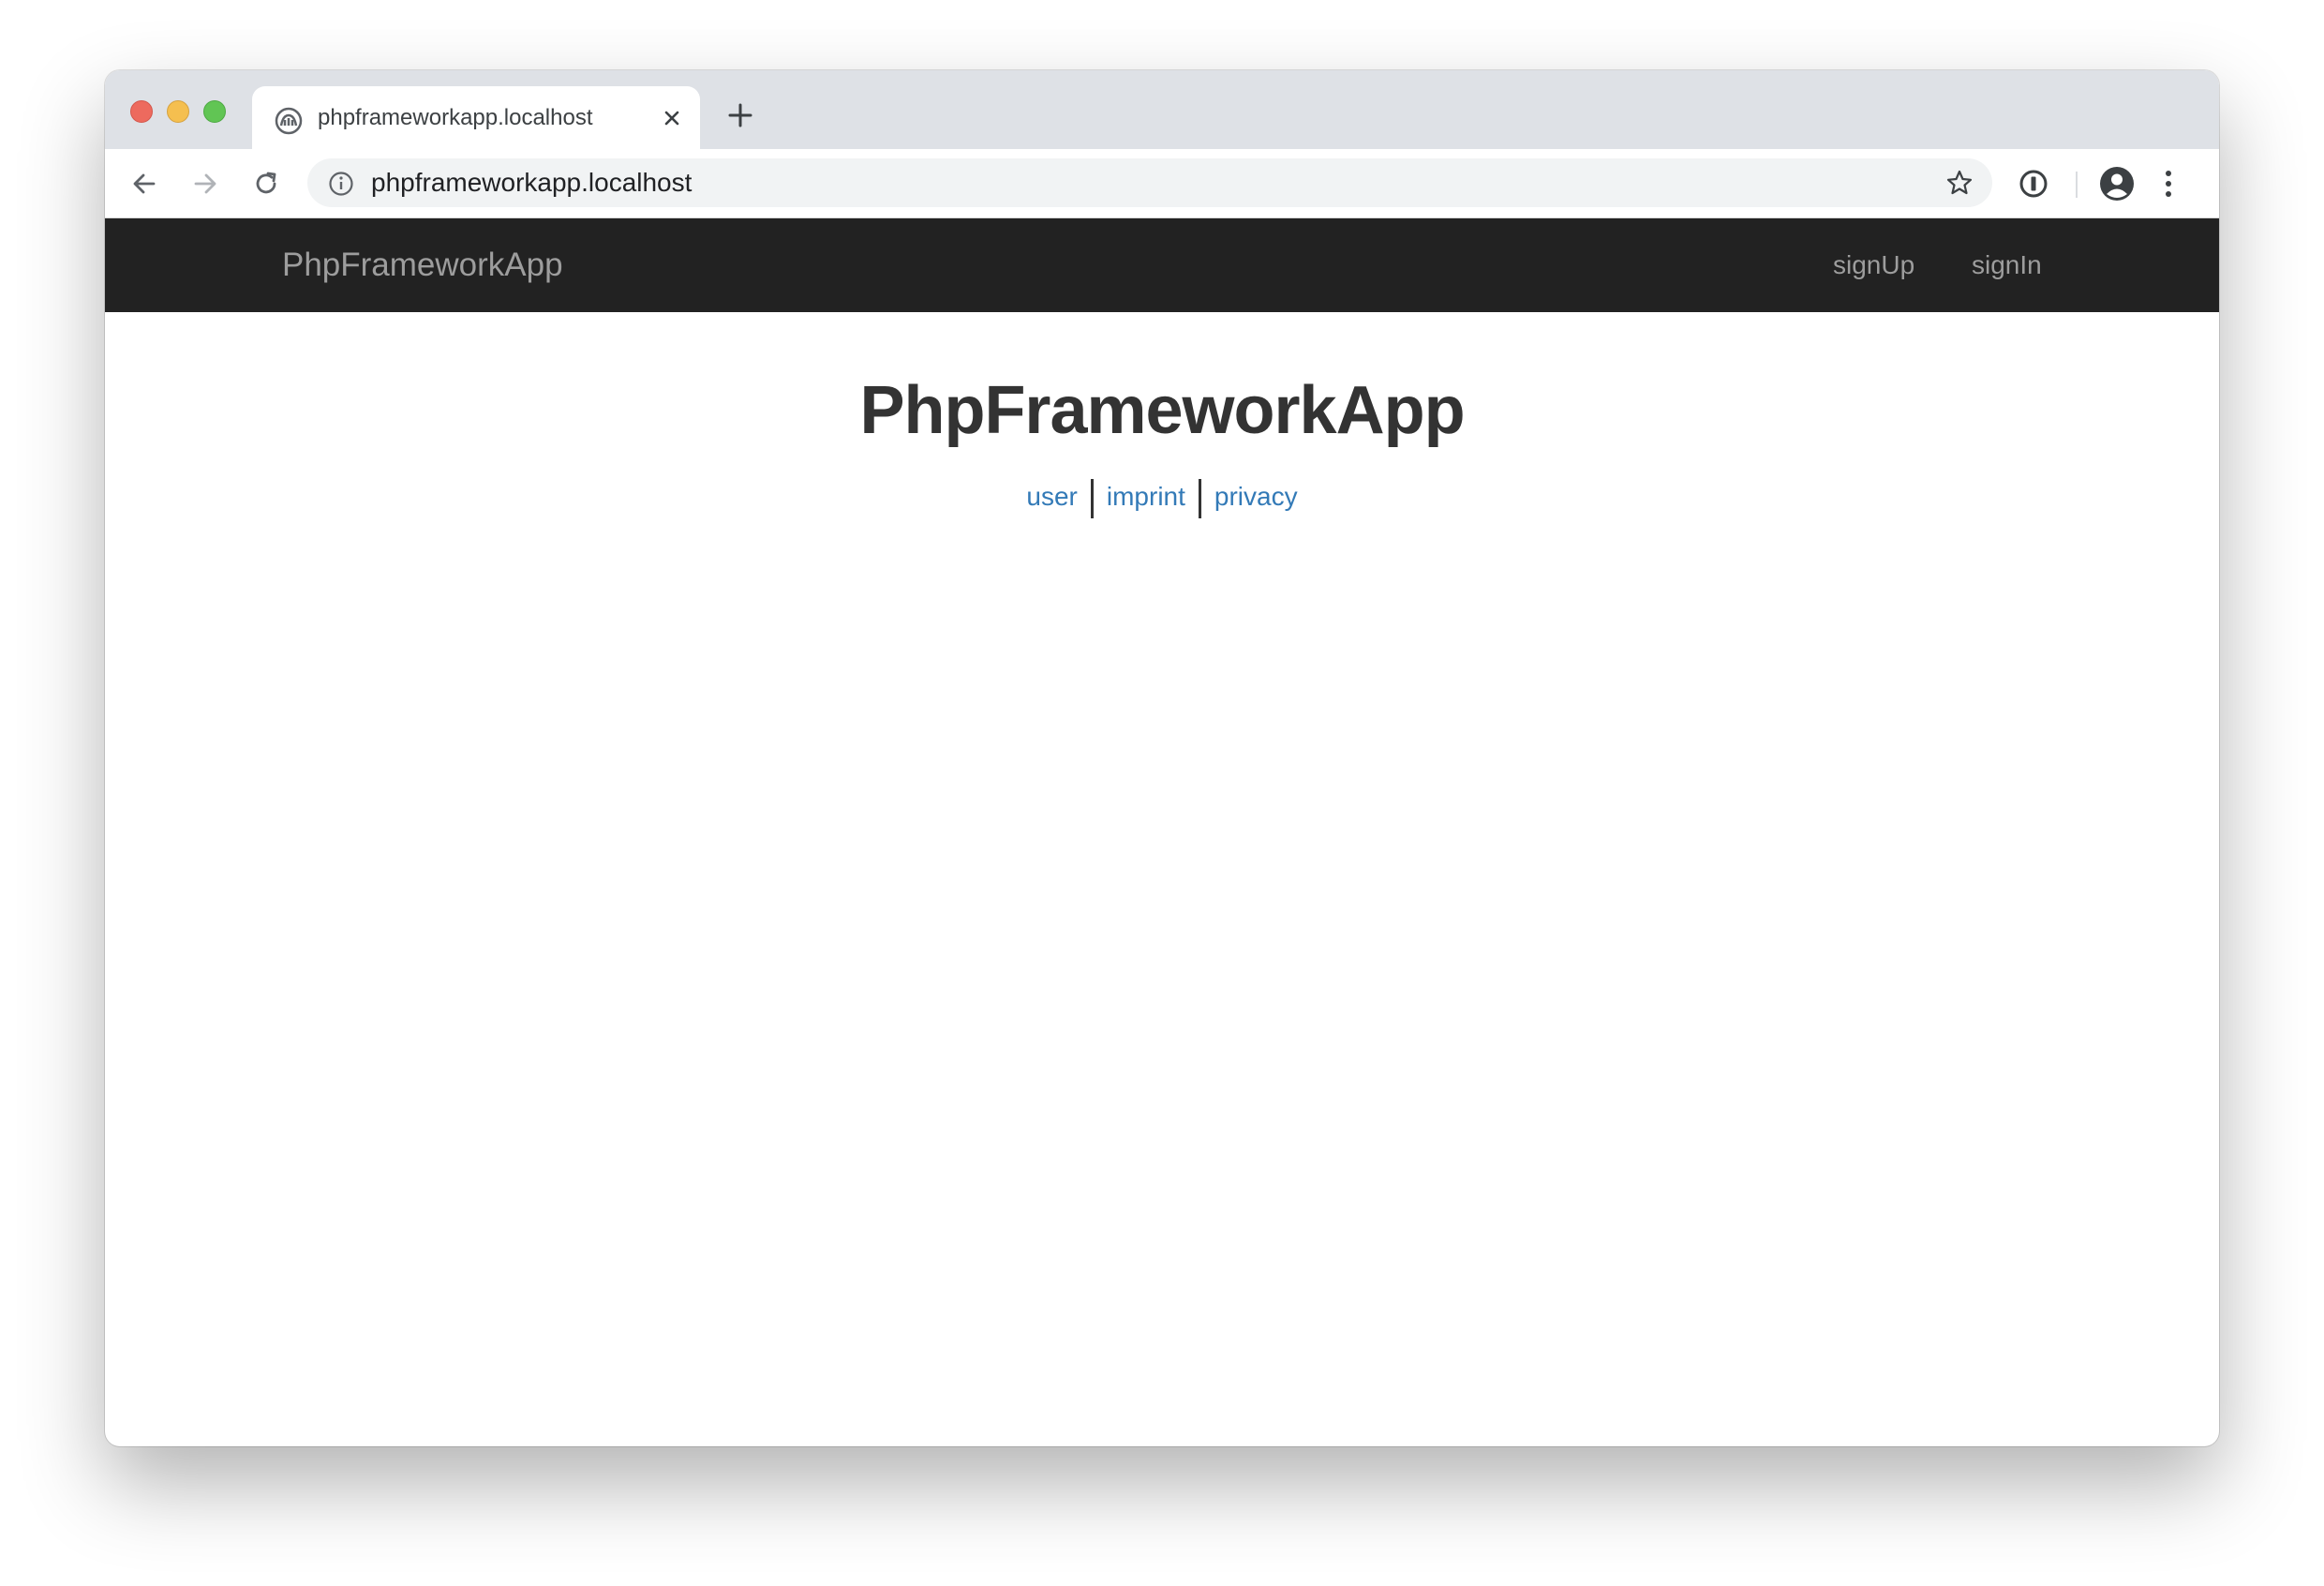 This screenshot has height=1586, width=2324. I want to click on browser-tab: phpframeworkapp.localhost, so click(476, 118).